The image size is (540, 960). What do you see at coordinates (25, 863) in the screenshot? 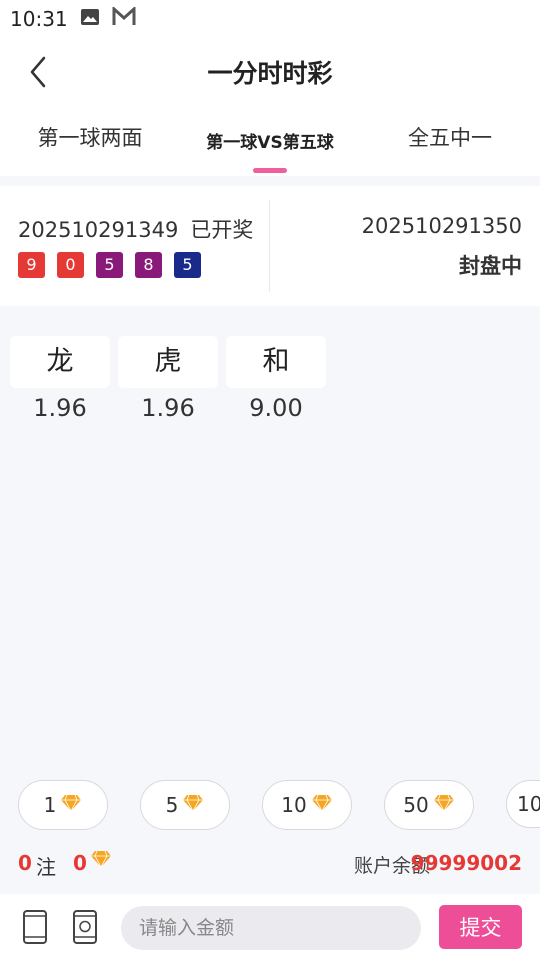
I see `bet-count: 0` at bounding box center [25, 863].